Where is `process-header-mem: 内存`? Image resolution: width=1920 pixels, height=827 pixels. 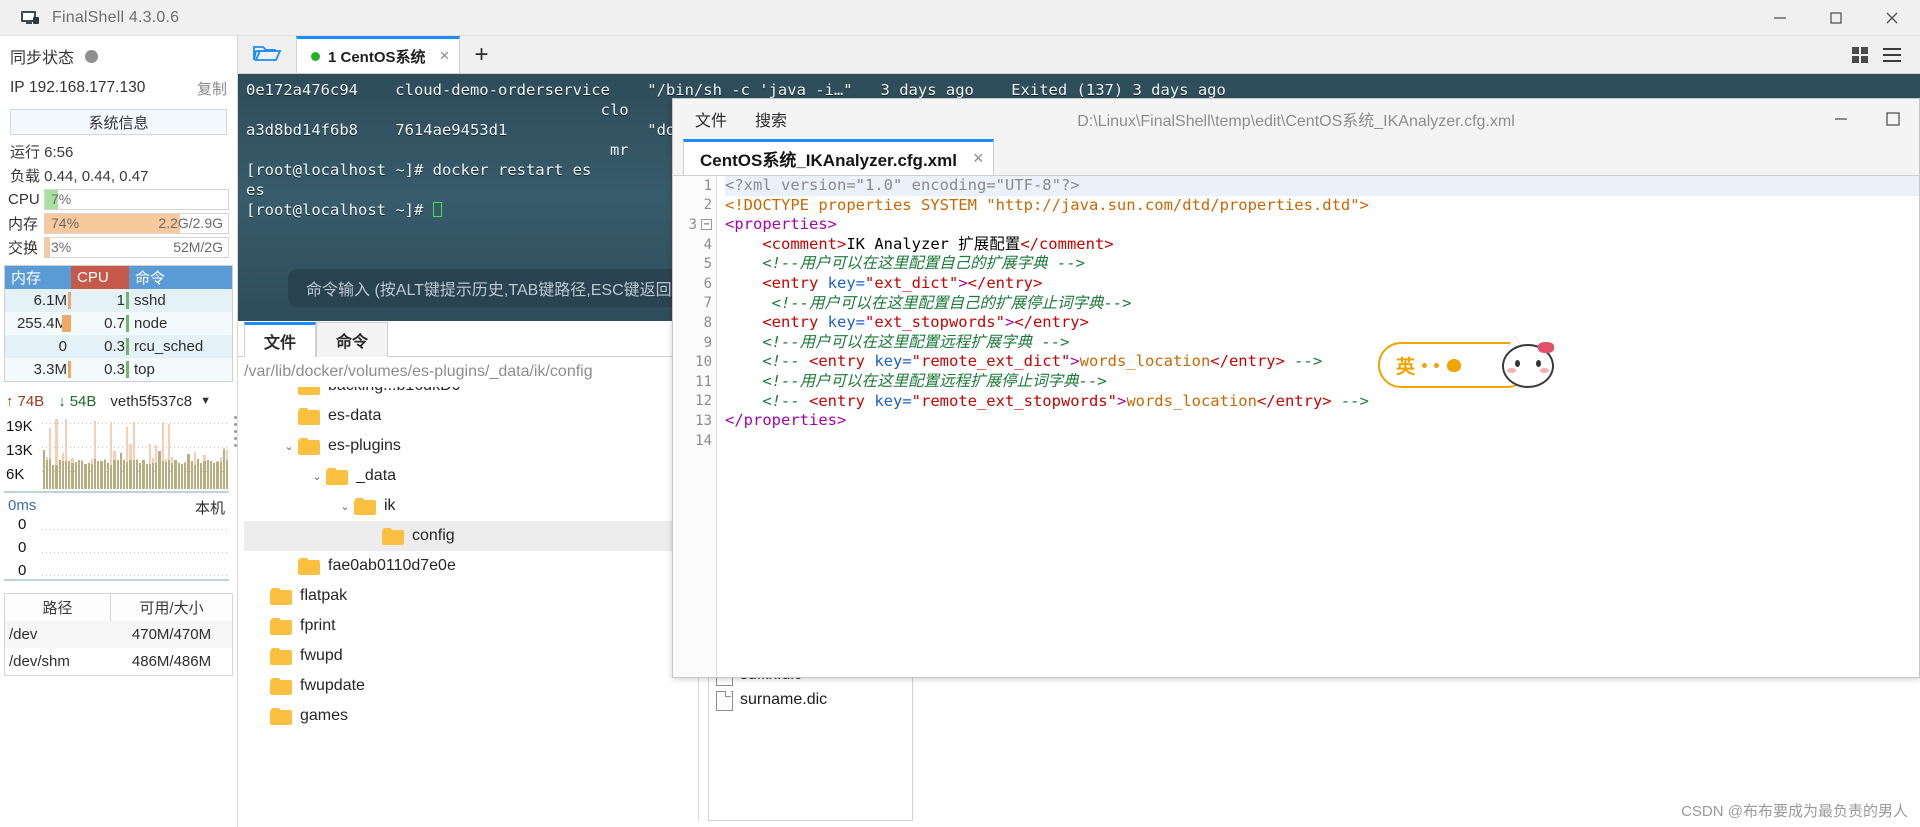
process-header-mem: 内存 is located at coordinates (38, 277).